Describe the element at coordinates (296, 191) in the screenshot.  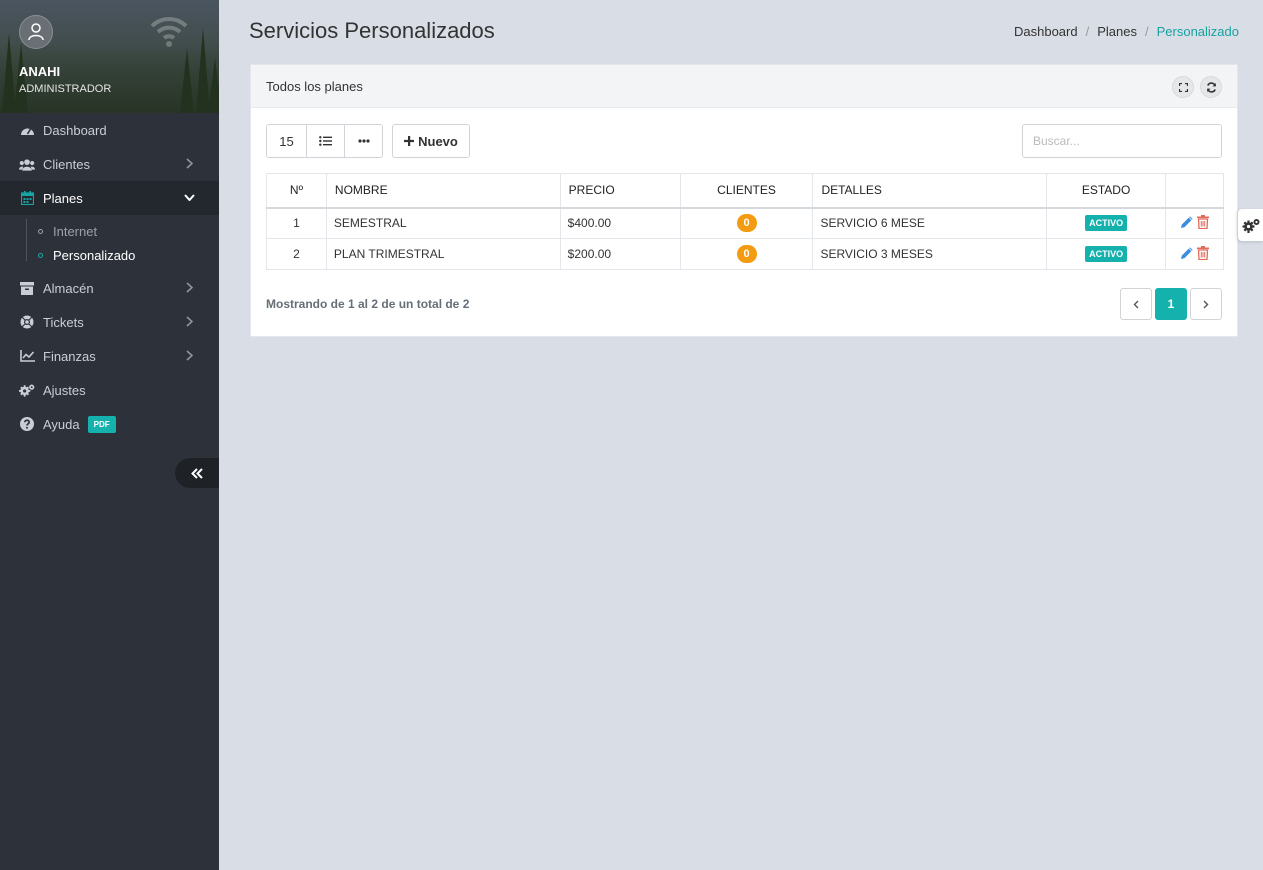
I see `column-header-number: Nº` at that location.